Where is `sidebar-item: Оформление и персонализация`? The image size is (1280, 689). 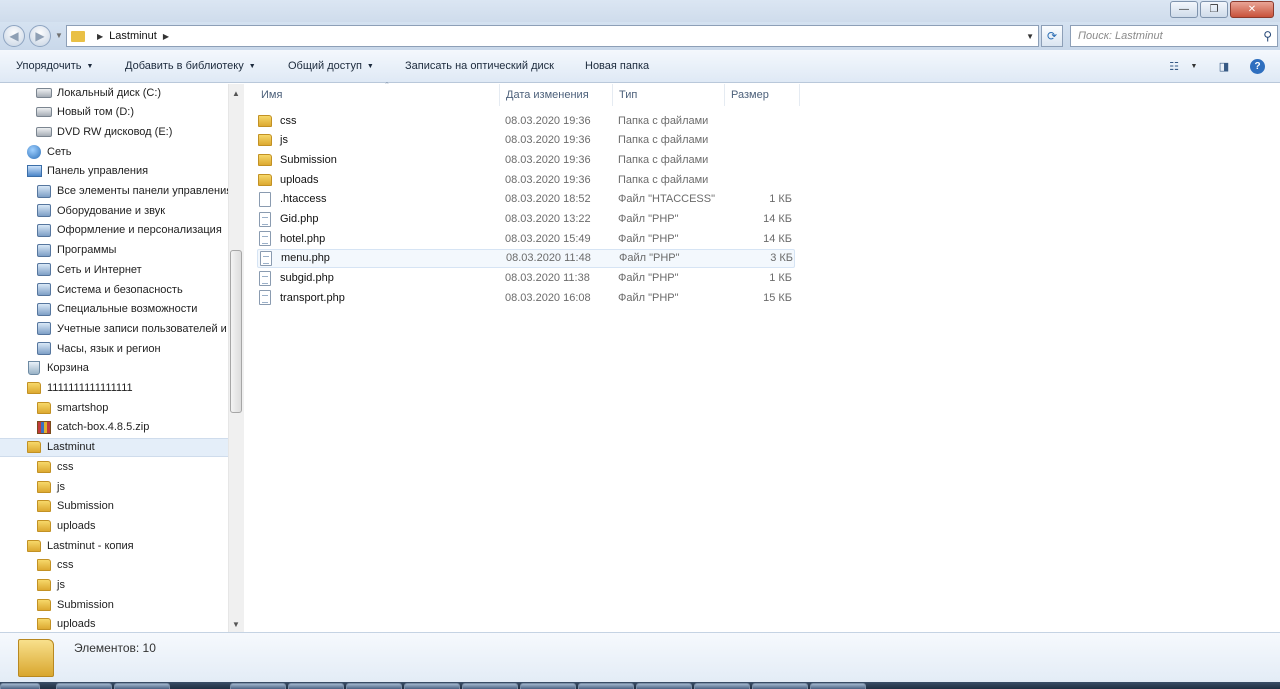
sidebar-item: Оформление и персонализация is located at coordinates (114, 230).